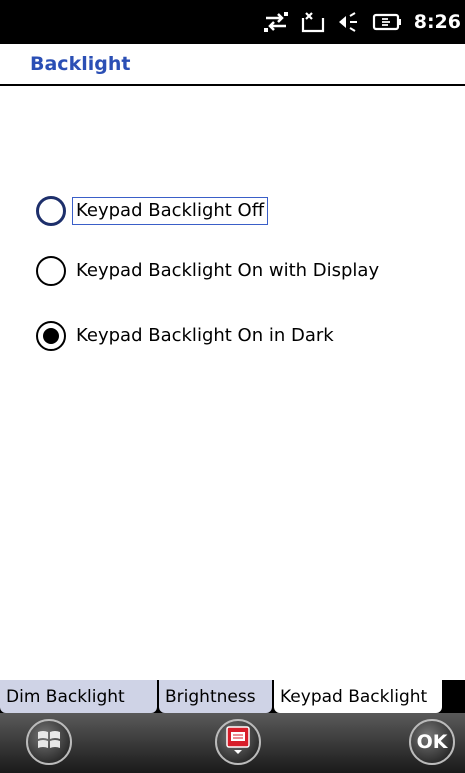  I want to click on windows-start-button, so click(49, 742).